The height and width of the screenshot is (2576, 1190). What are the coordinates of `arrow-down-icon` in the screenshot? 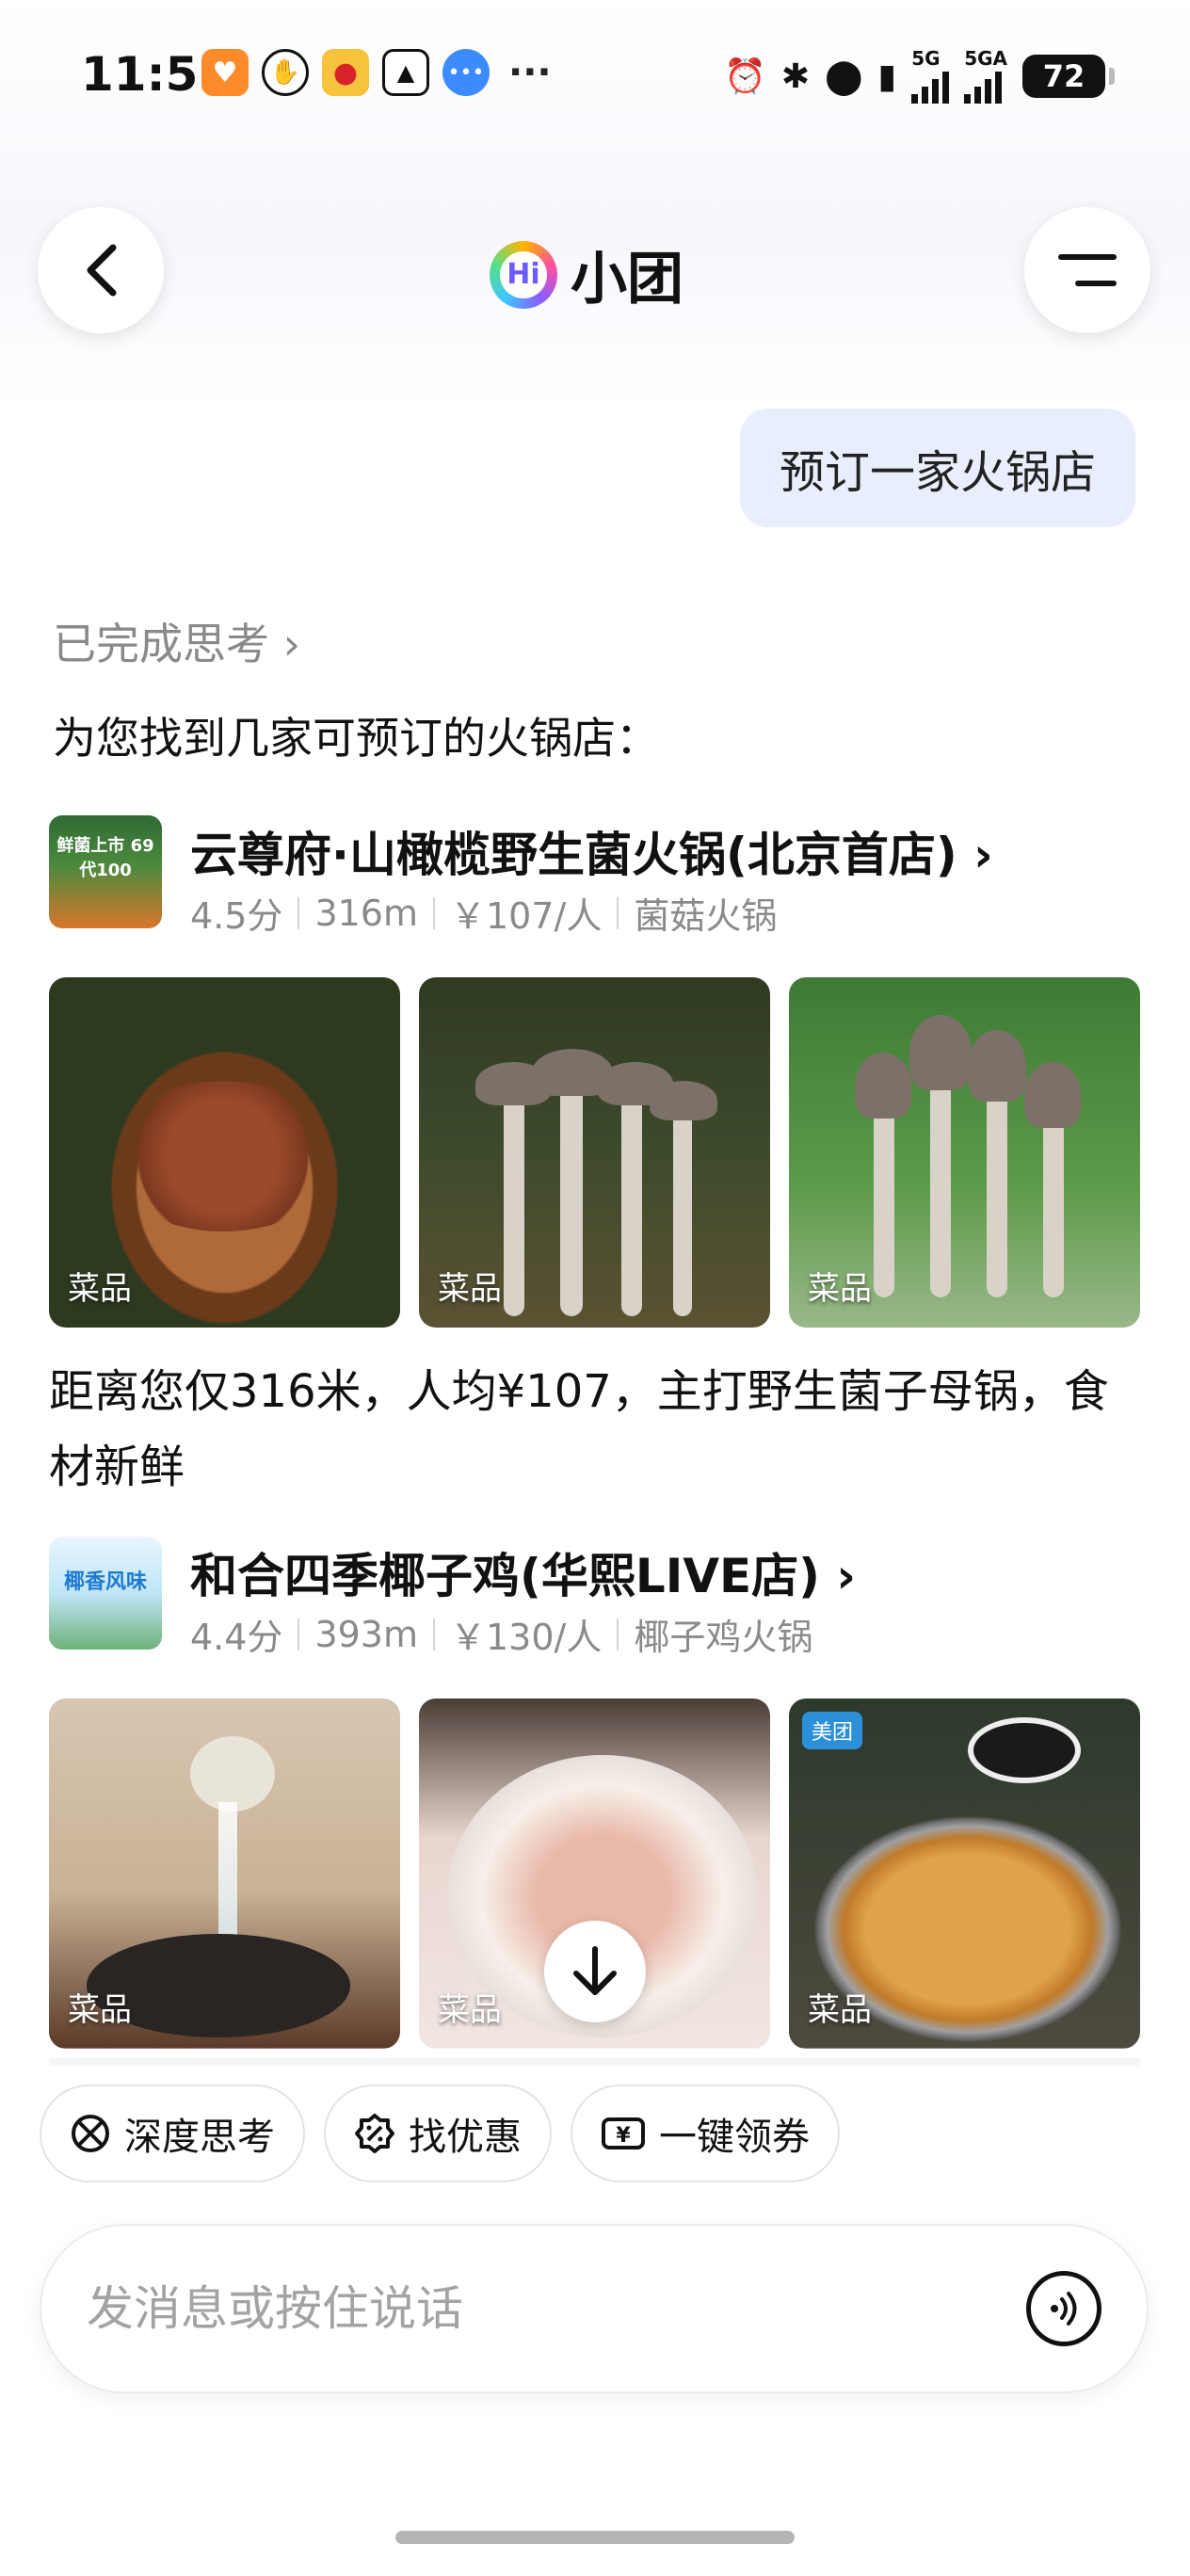 It's located at (595, 1970).